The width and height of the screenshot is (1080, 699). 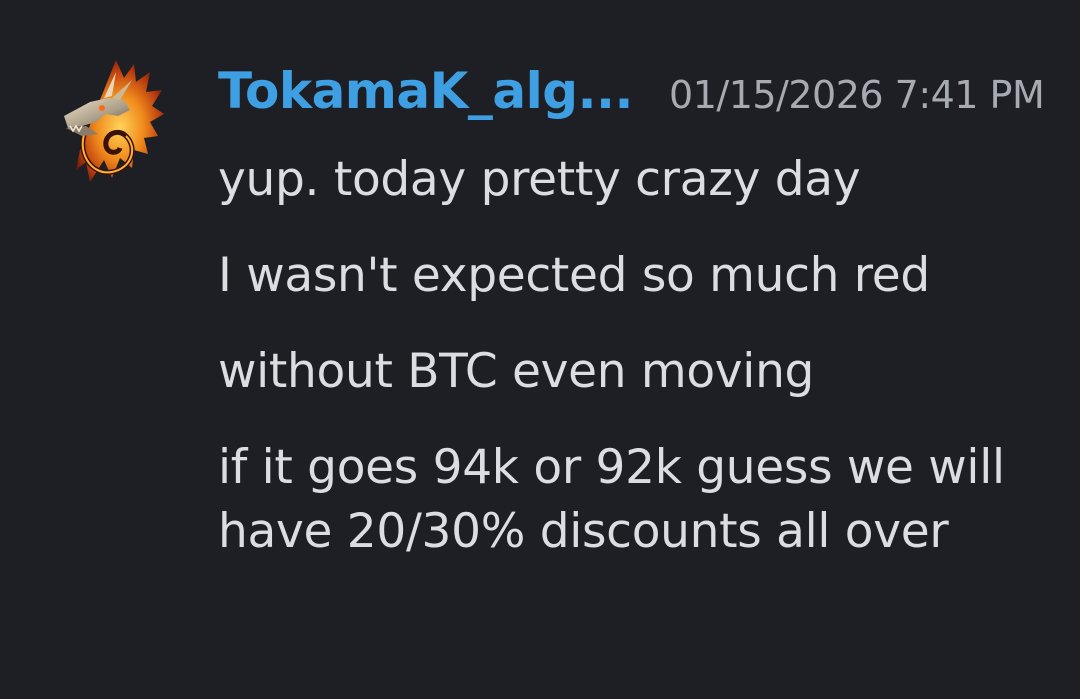 I want to click on timestamp: 01/15/2026 7:41 PM, so click(x=857, y=95).